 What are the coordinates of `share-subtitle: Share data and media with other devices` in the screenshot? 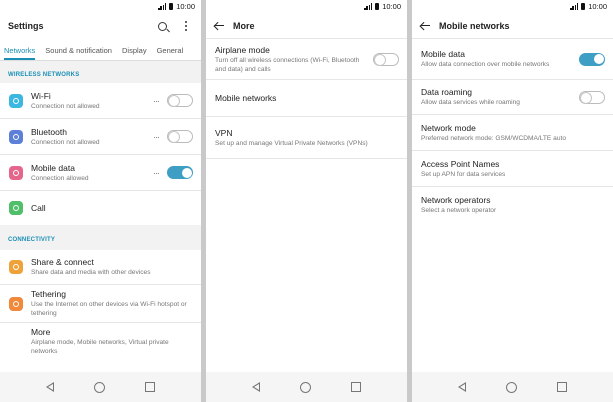 It's located at (91, 272).